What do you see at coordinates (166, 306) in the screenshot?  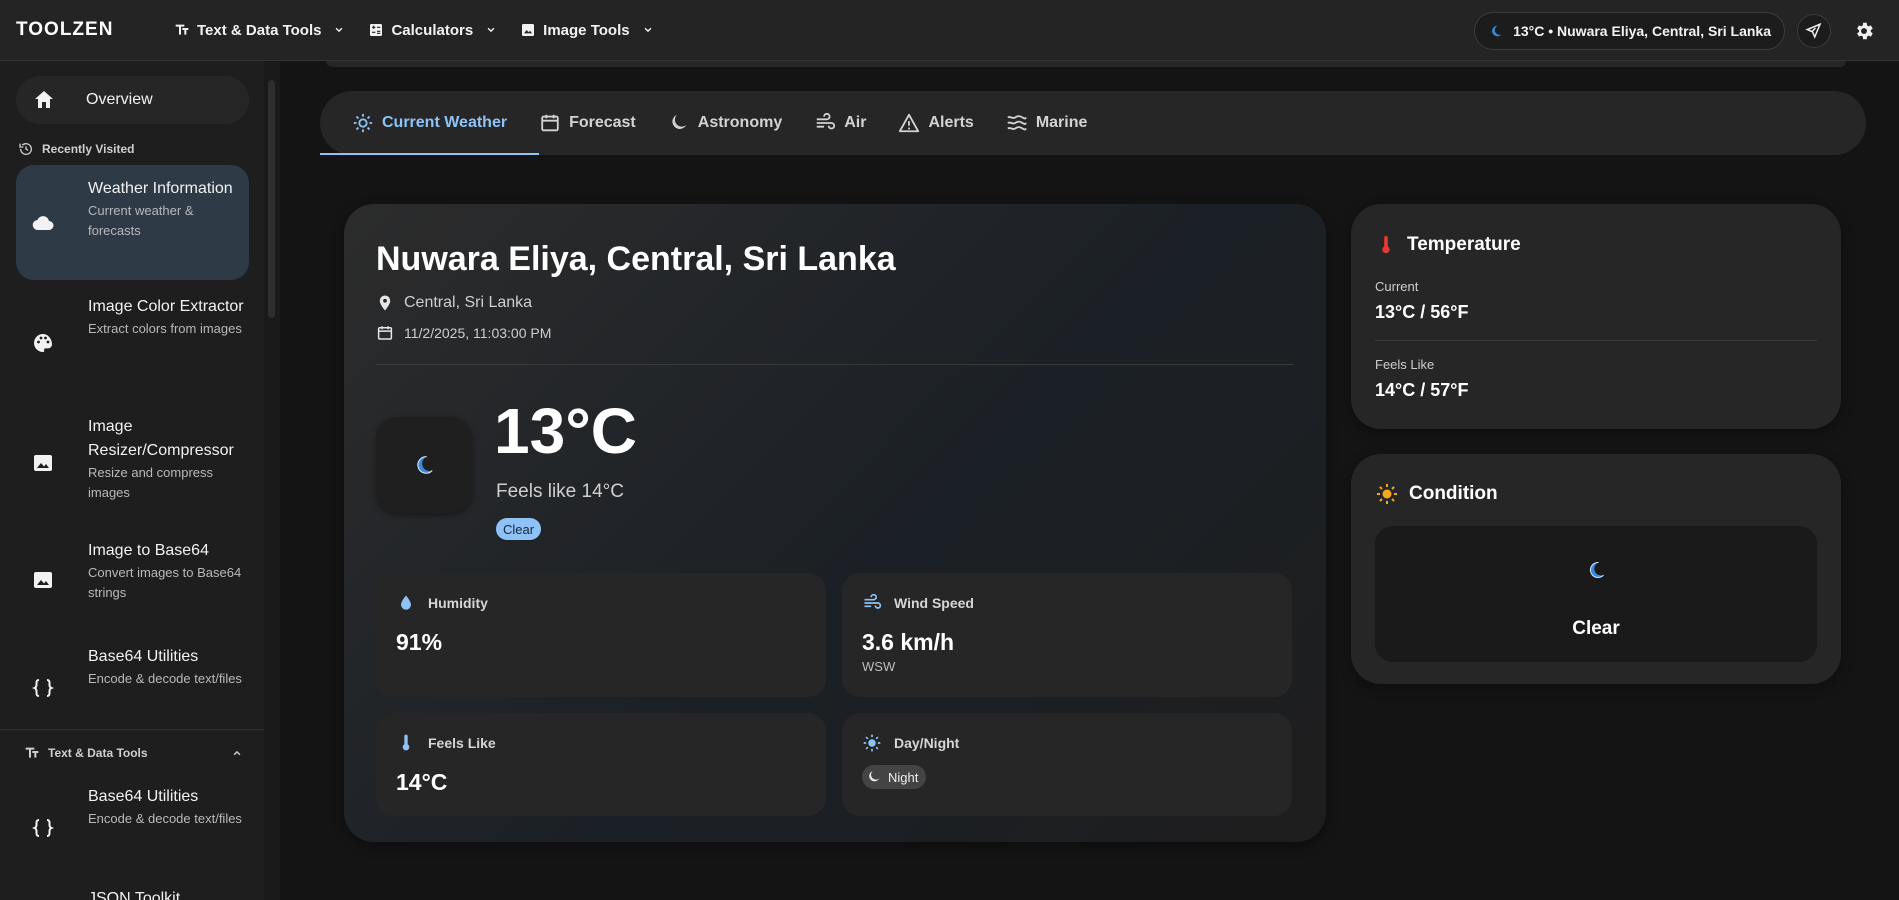 I see `sidebar-item-title: Image Color Extractor` at bounding box center [166, 306].